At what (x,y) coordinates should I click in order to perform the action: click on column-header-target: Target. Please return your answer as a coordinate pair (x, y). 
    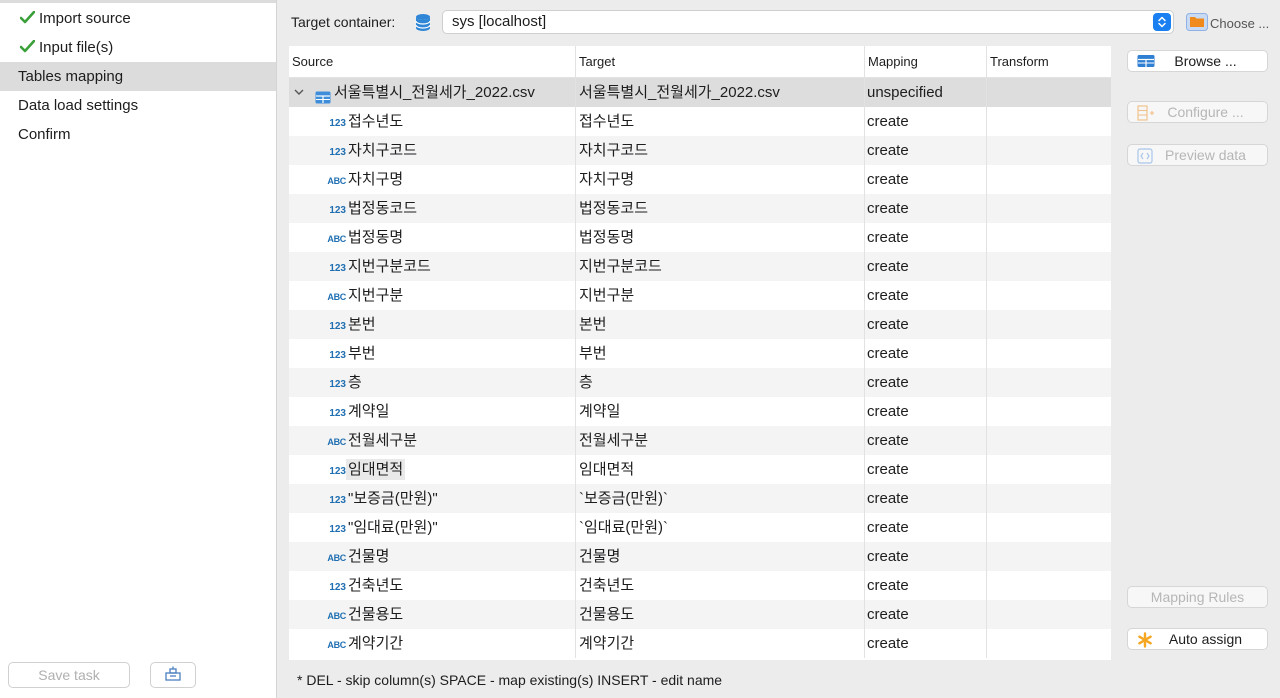
    Looking at the image, I should click on (720, 61).